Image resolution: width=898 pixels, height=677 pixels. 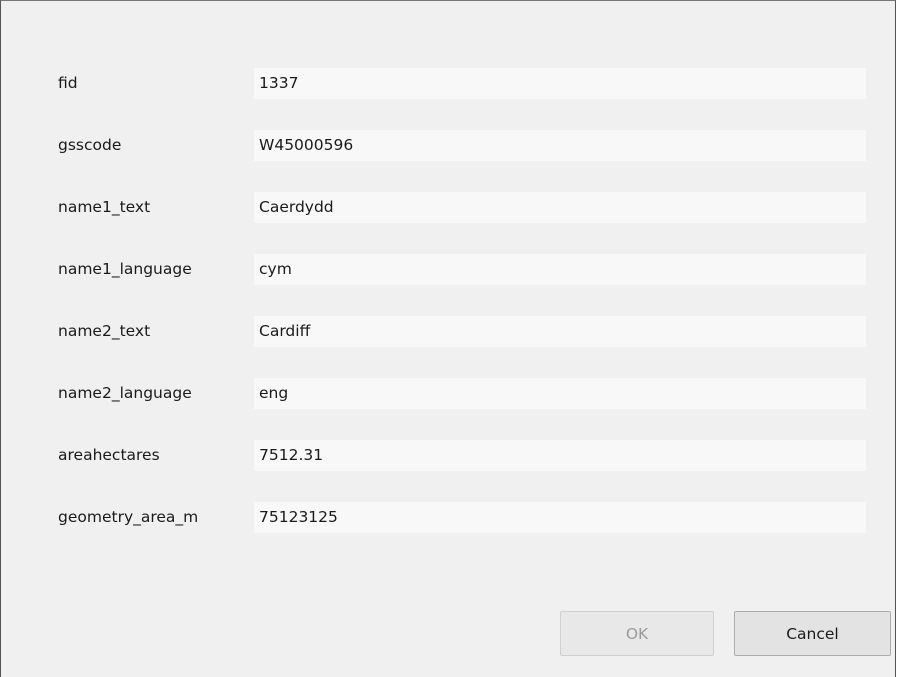 I want to click on gsscode-input, so click(x=560, y=145).